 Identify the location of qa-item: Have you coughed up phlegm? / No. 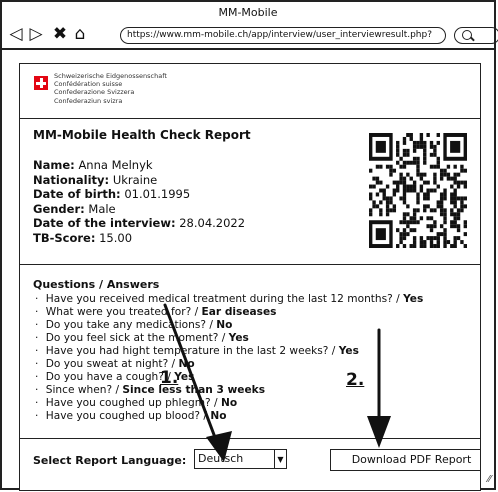
(257, 403).